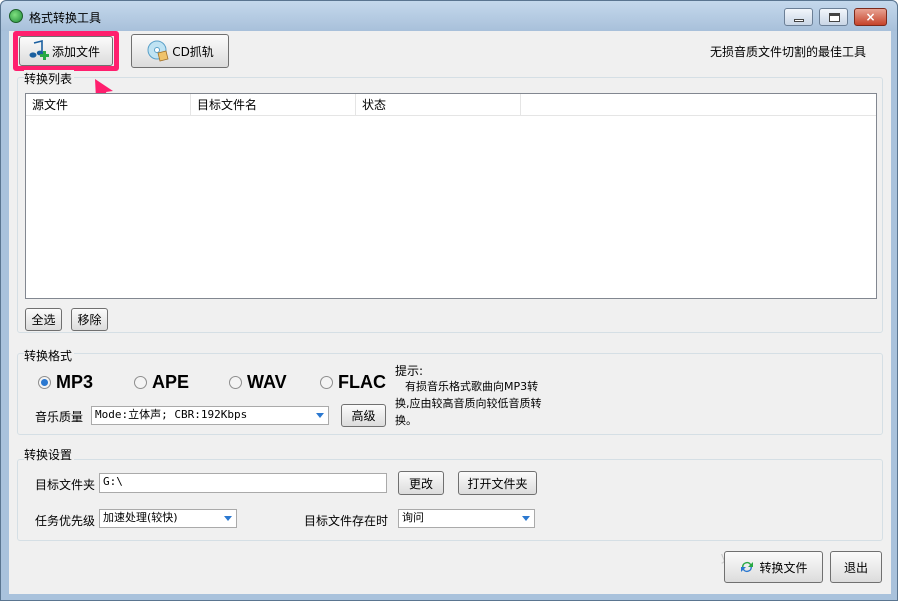 Image resolution: width=898 pixels, height=601 pixels. Describe the element at coordinates (75, 382) in the screenshot. I see `radio-mp3-label: MP3` at that location.